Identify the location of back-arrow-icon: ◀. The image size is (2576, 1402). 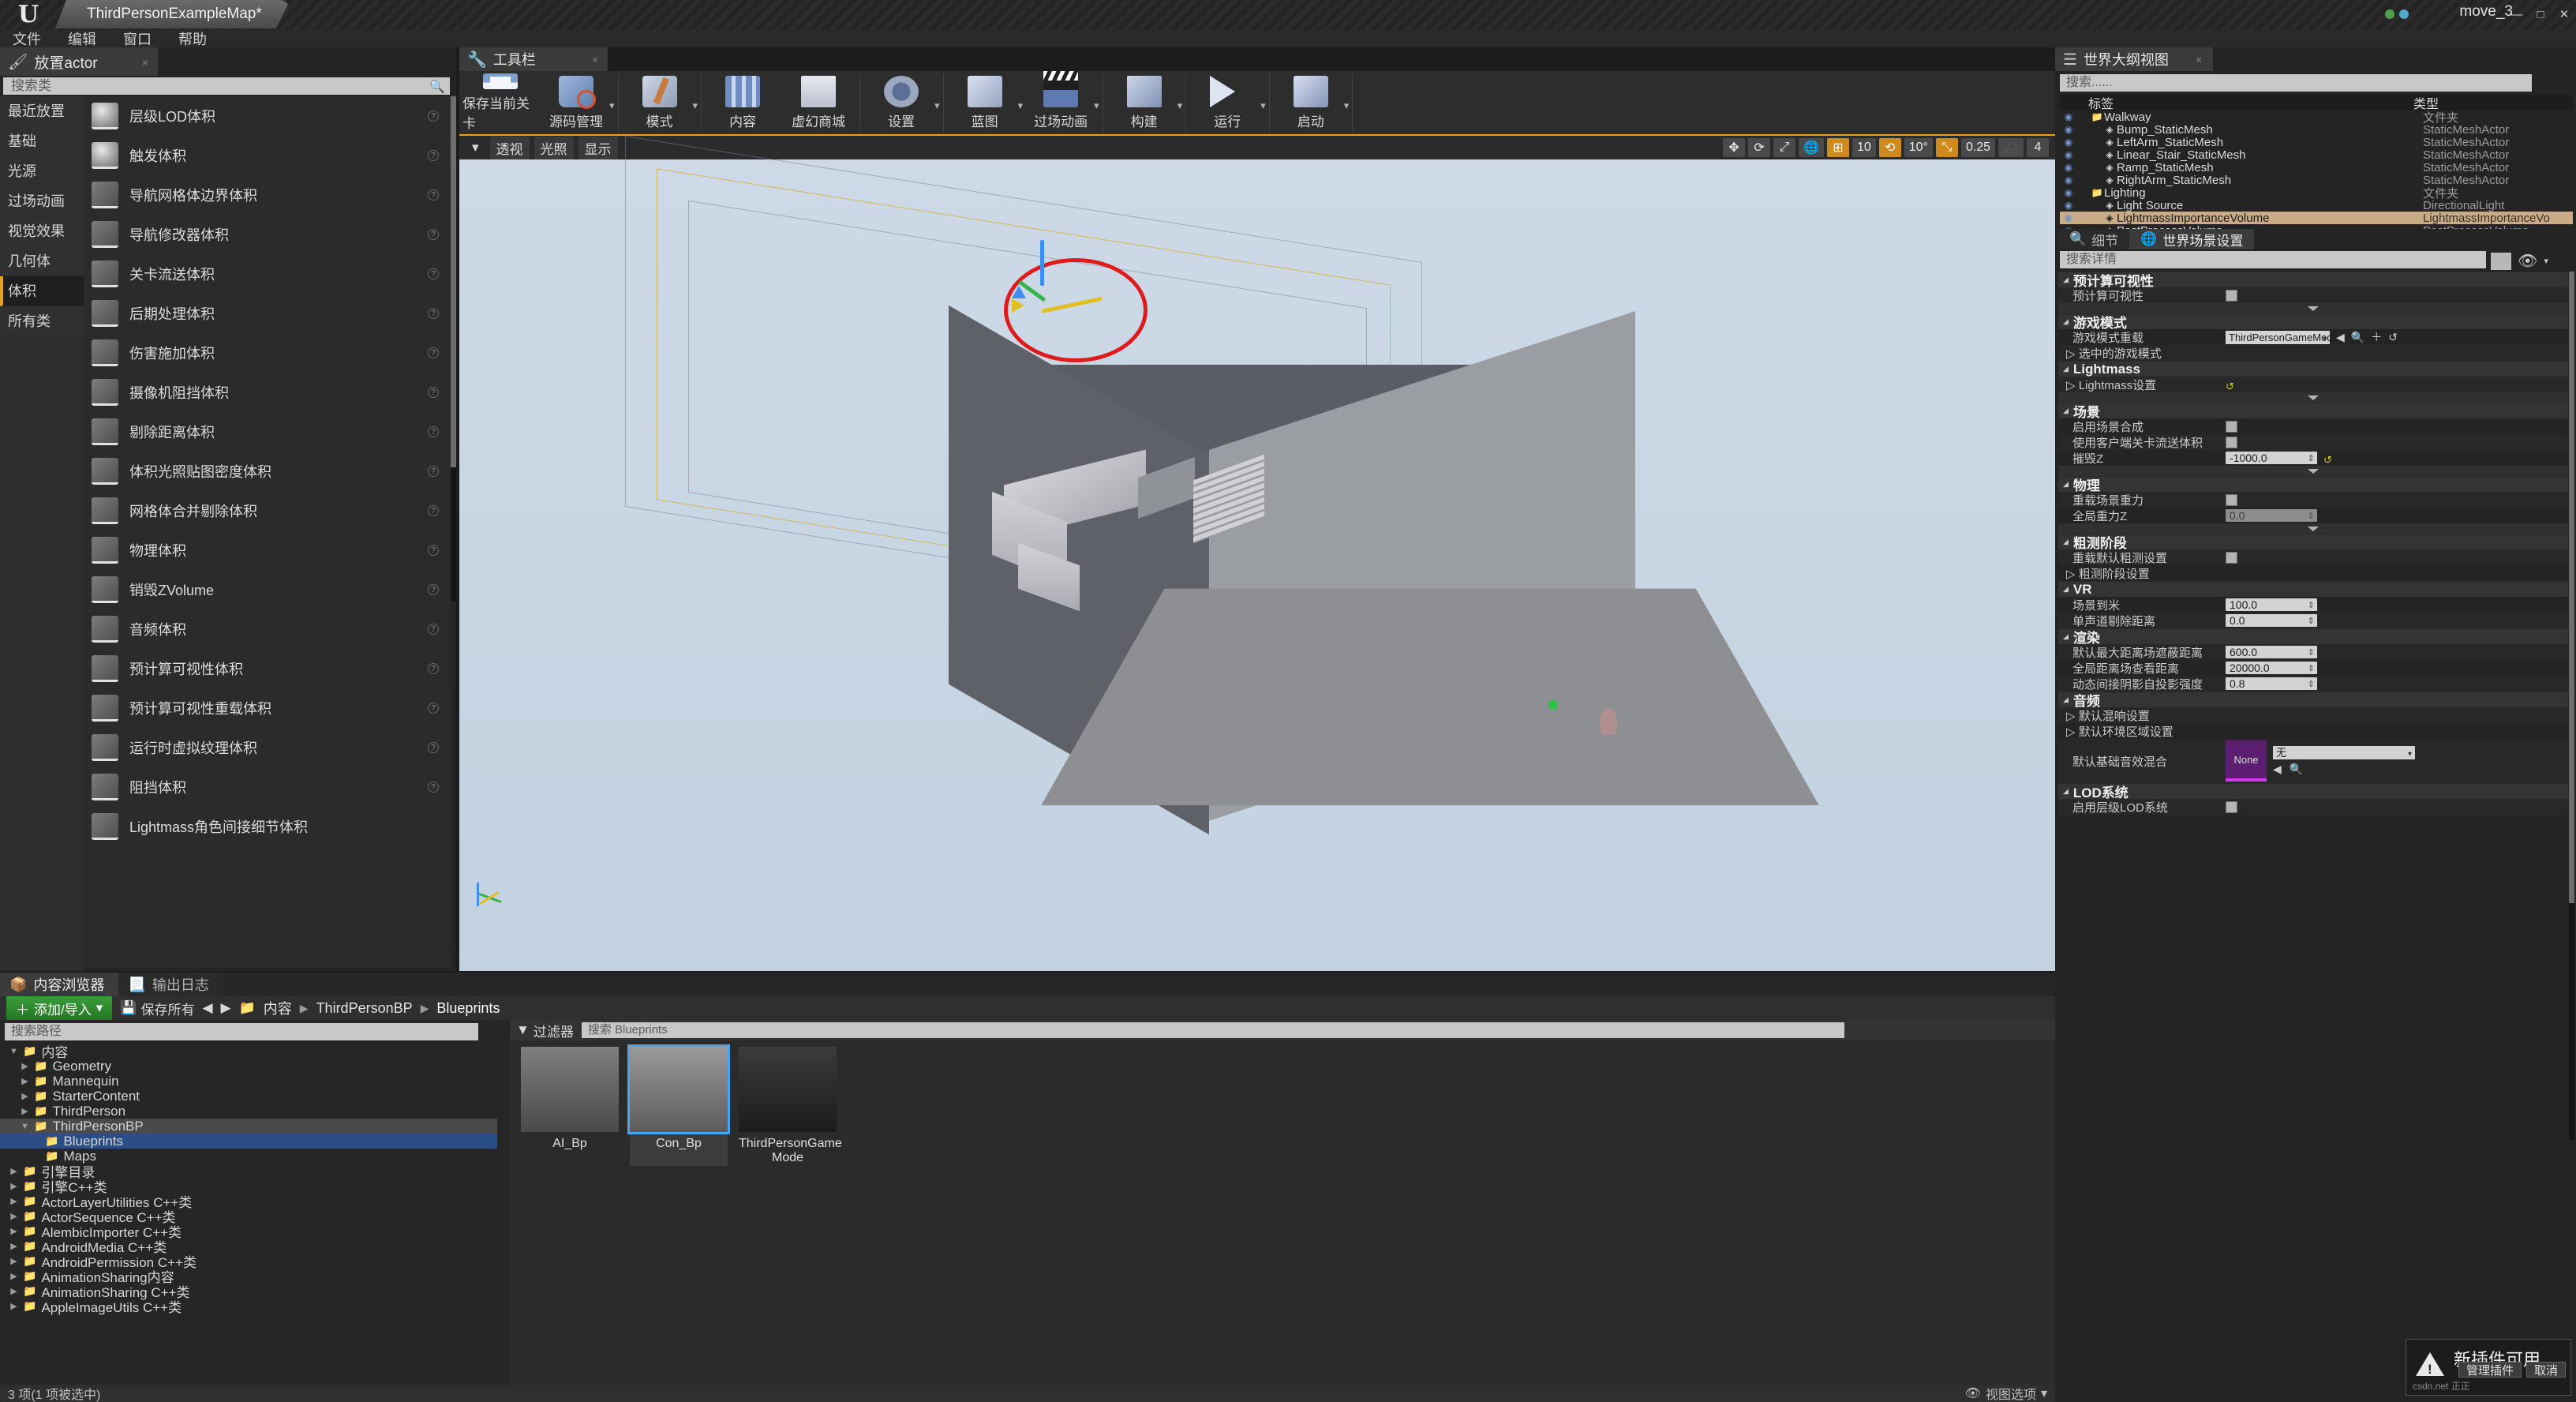
(2277, 769).